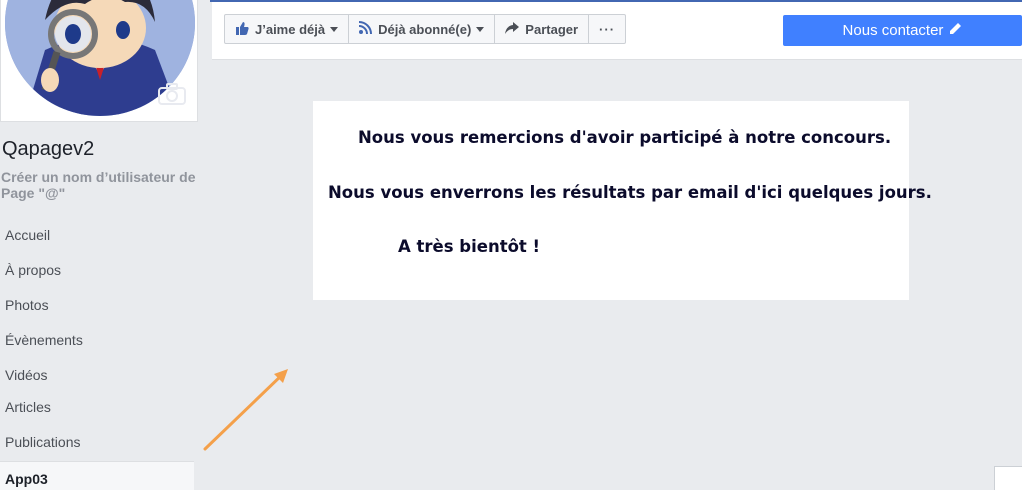  I want to click on share-button-label: Partager, so click(552, 29).